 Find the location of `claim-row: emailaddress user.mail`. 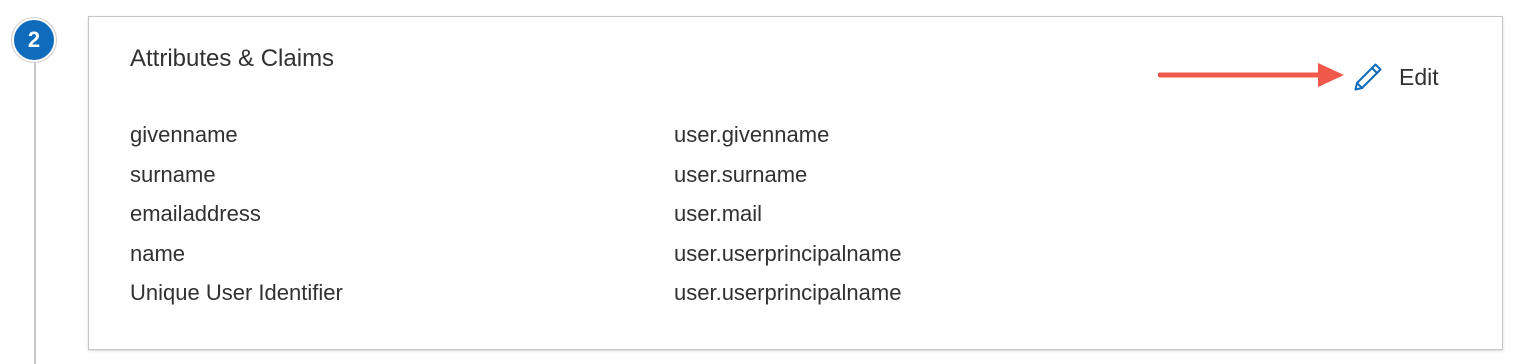

claim-row: emailaddress user.mail is located at coordinates (630, 217).